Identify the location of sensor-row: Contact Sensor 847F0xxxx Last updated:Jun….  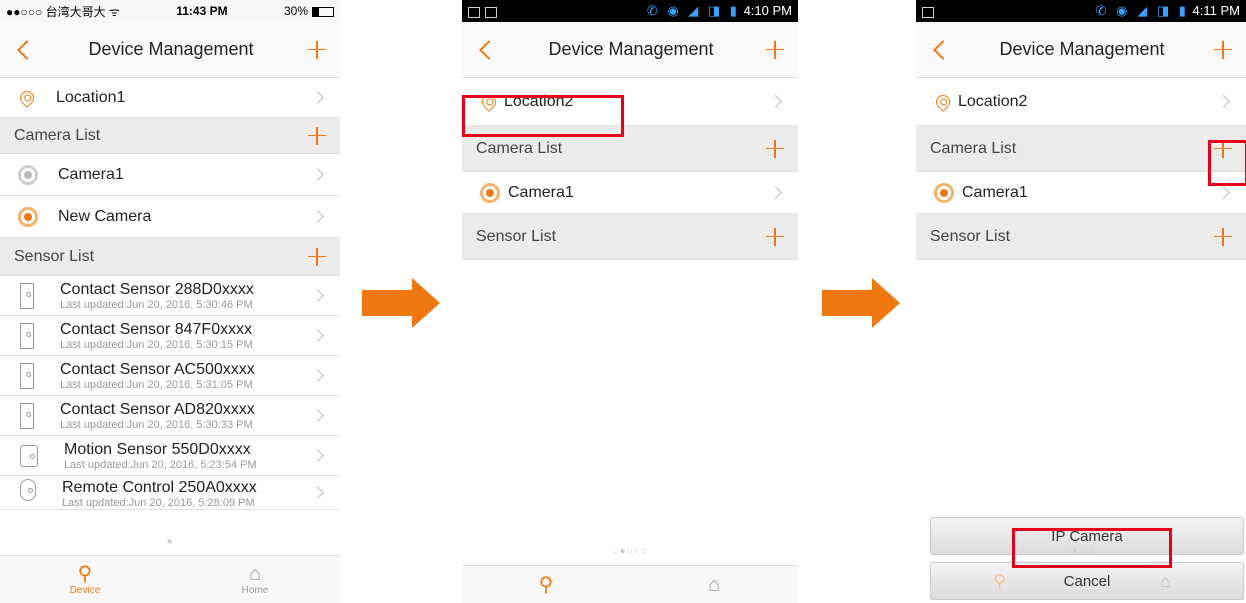
(170, 336).